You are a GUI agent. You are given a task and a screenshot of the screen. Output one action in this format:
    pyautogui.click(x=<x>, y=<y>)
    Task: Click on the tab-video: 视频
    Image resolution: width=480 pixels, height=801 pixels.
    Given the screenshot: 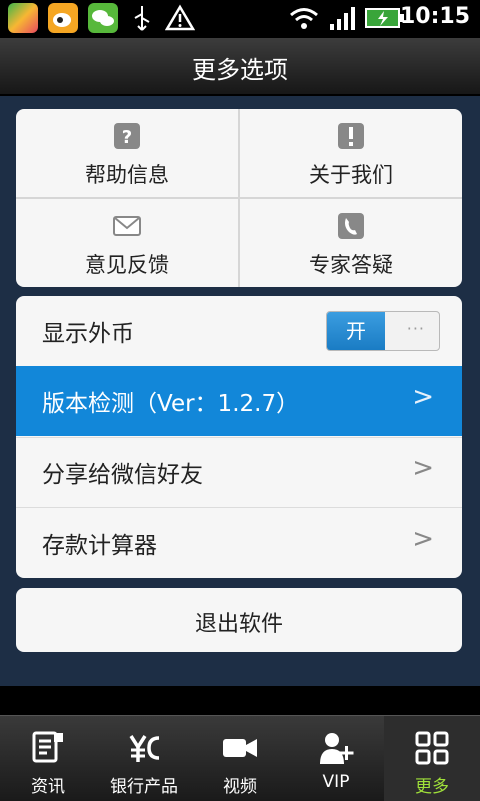 What is the action you would take?
    pyautogui.click(x=240, y=758)
    